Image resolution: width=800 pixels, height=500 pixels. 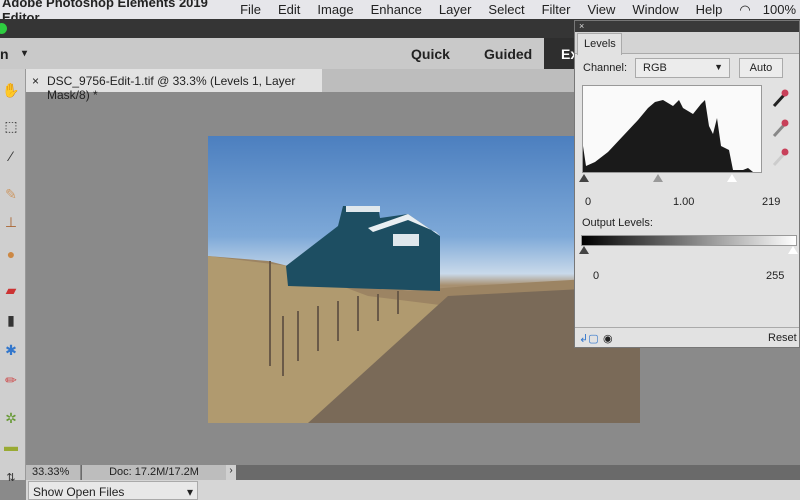 I want to click on clip-to-layer-icon: ↲▢, so click(x=589, y=338).